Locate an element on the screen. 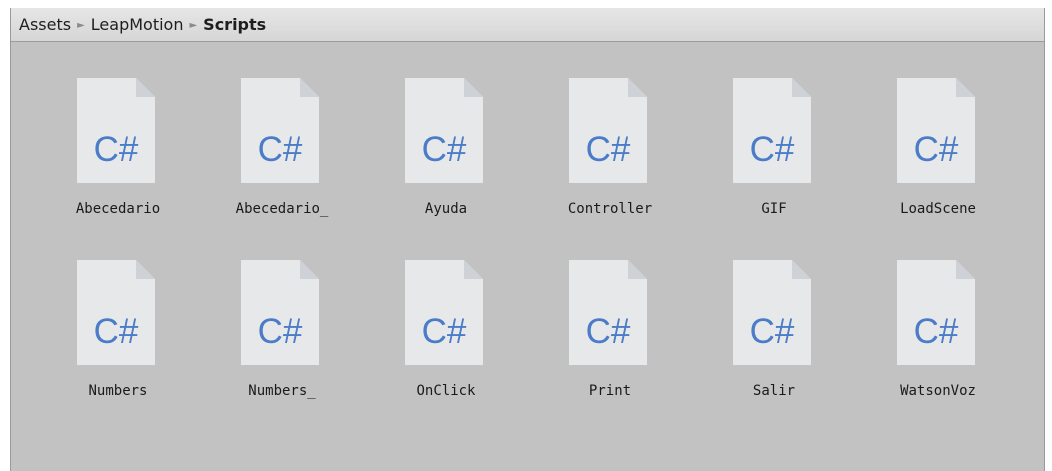  asset-label: Ayuda is located at coordinates (446, 209).